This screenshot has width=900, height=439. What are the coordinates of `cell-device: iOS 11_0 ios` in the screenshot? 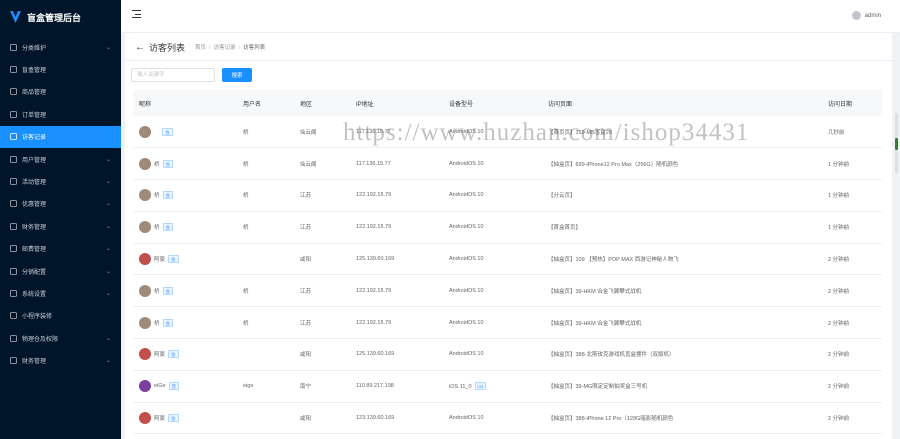 It's located at (492, 386).